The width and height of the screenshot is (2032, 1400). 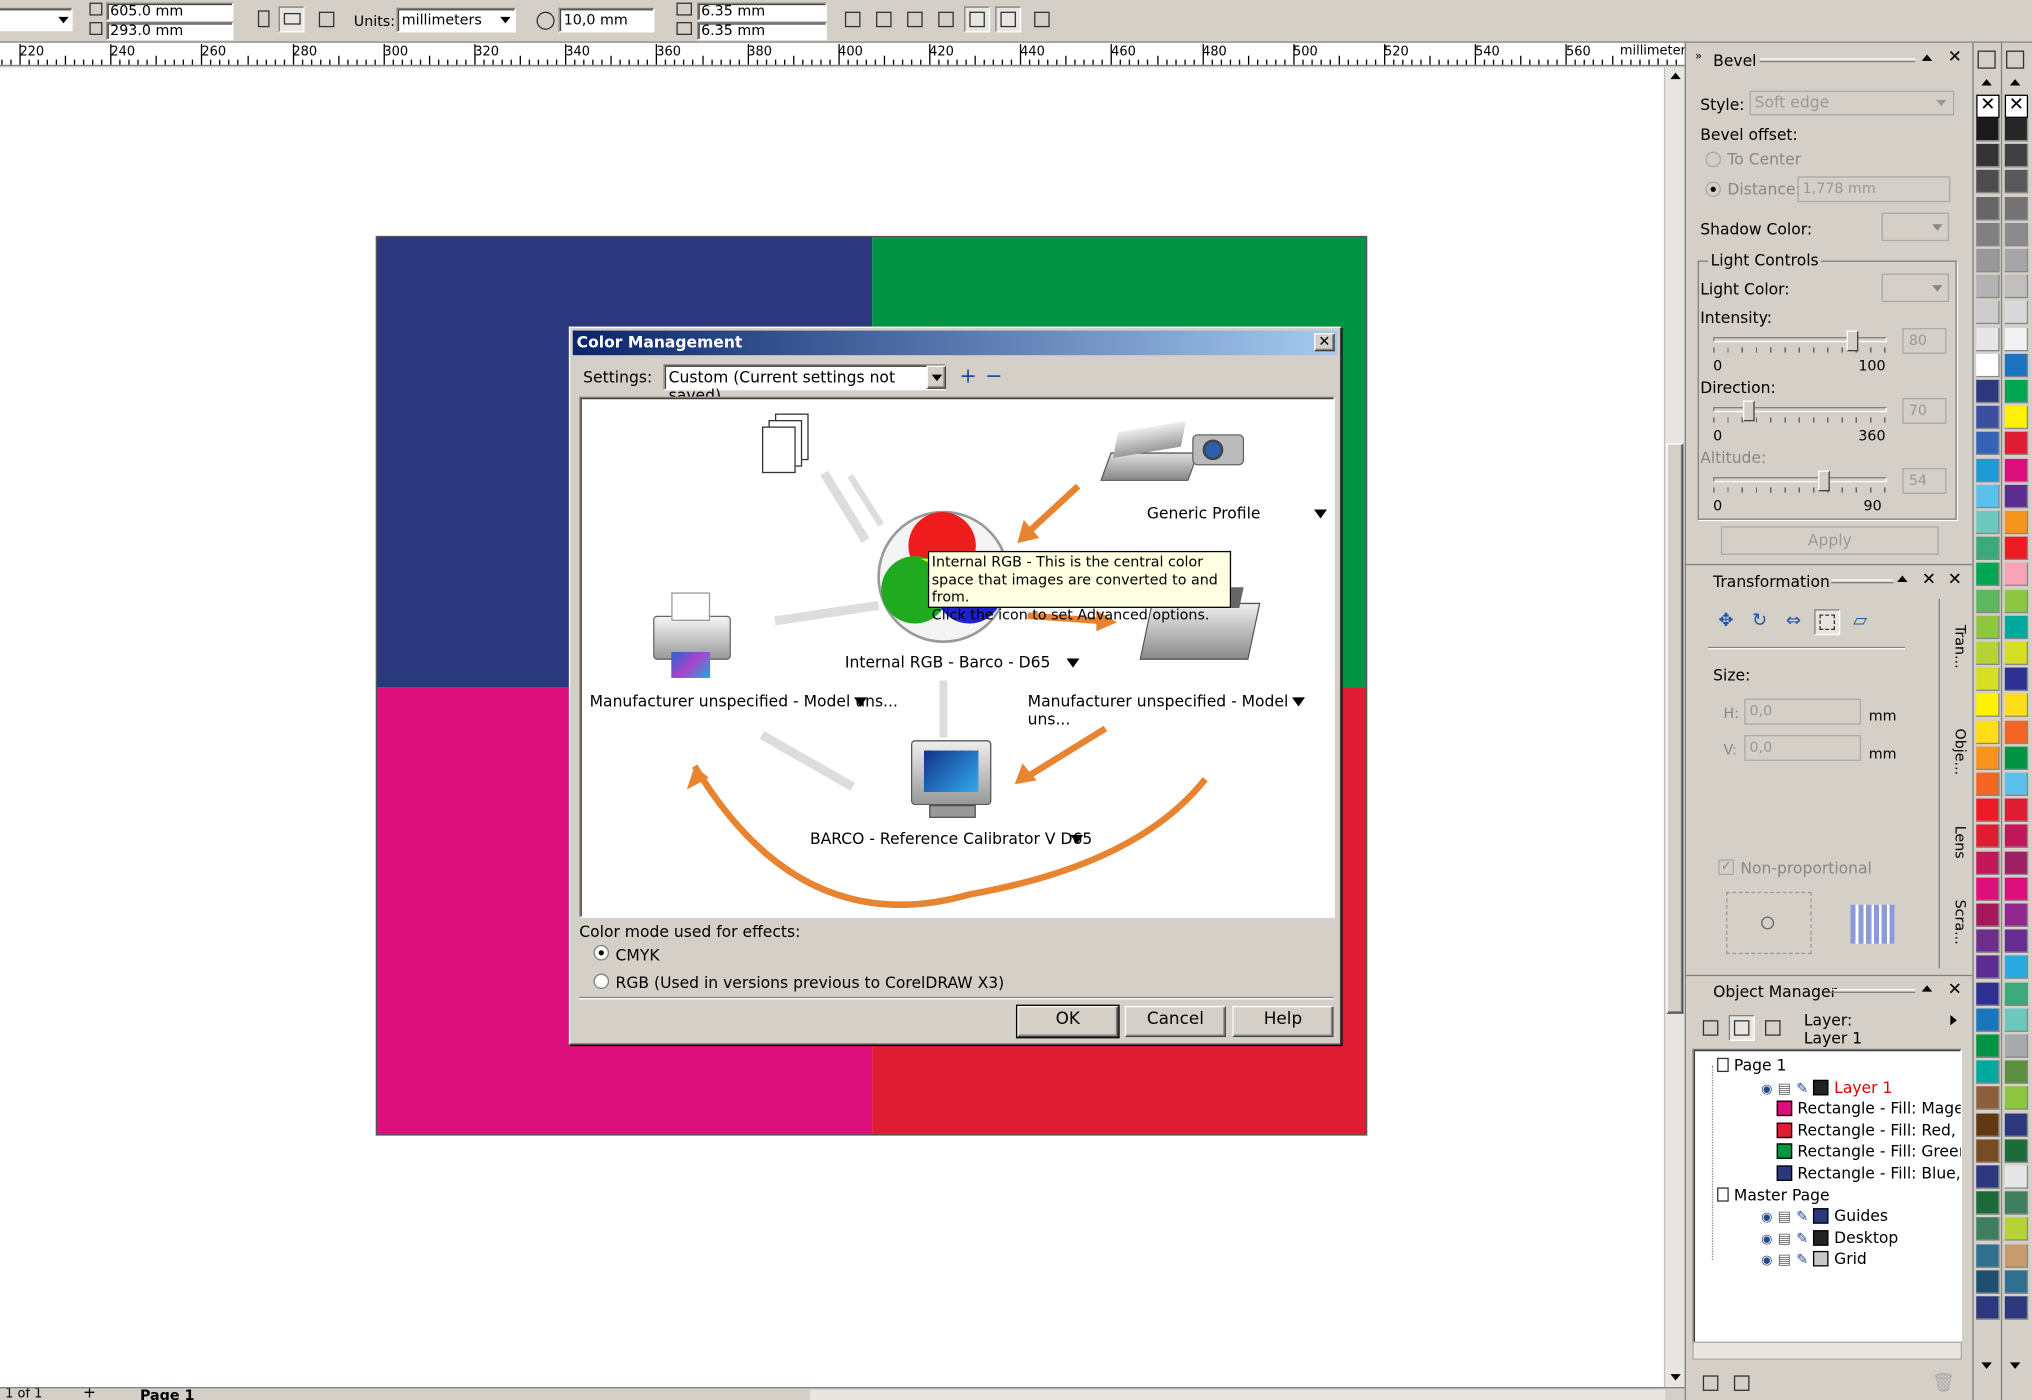 I want to click on dialog-close-button: ✕, so click(x=1324, y=342).